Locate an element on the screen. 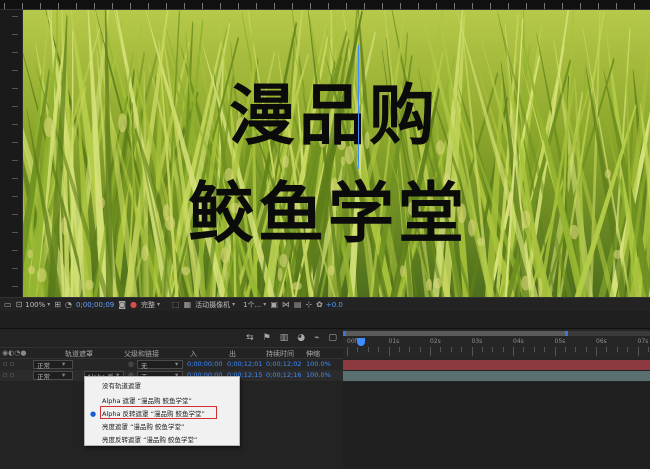  graph-editor-icon: ⌁ is located at coordinates (316, 338).